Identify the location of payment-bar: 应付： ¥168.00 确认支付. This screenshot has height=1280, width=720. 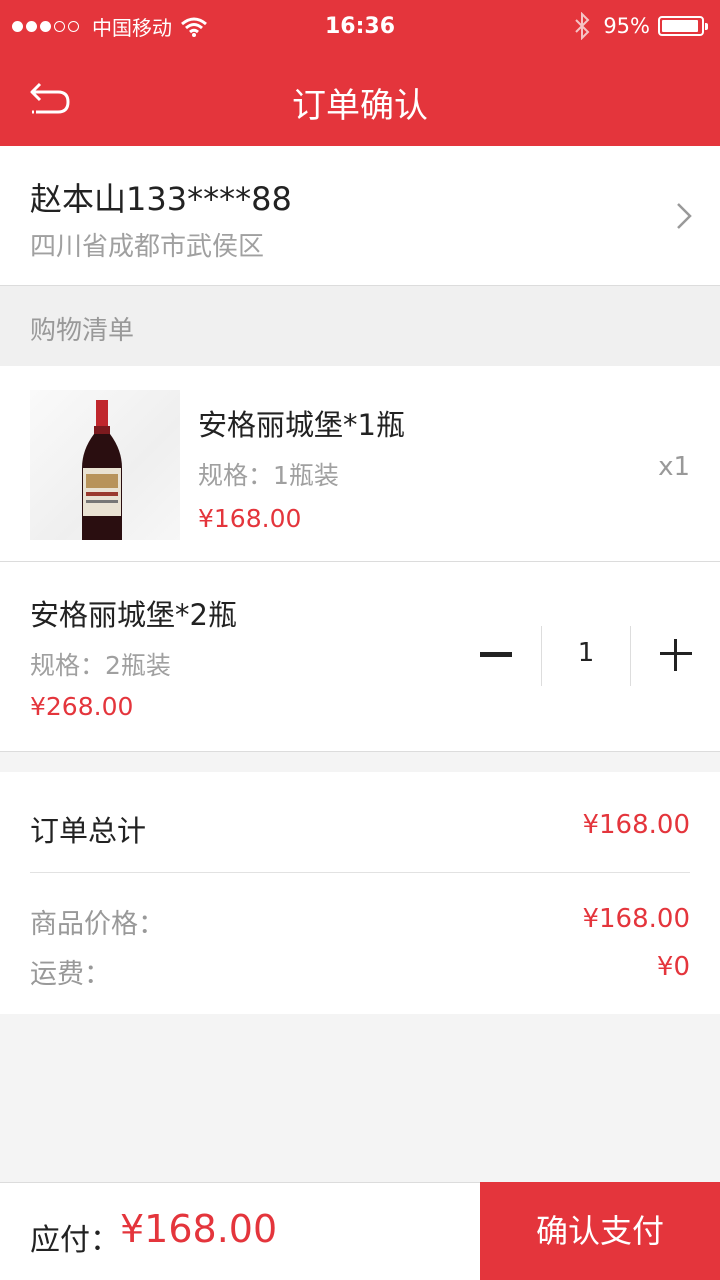
(360, 1231).